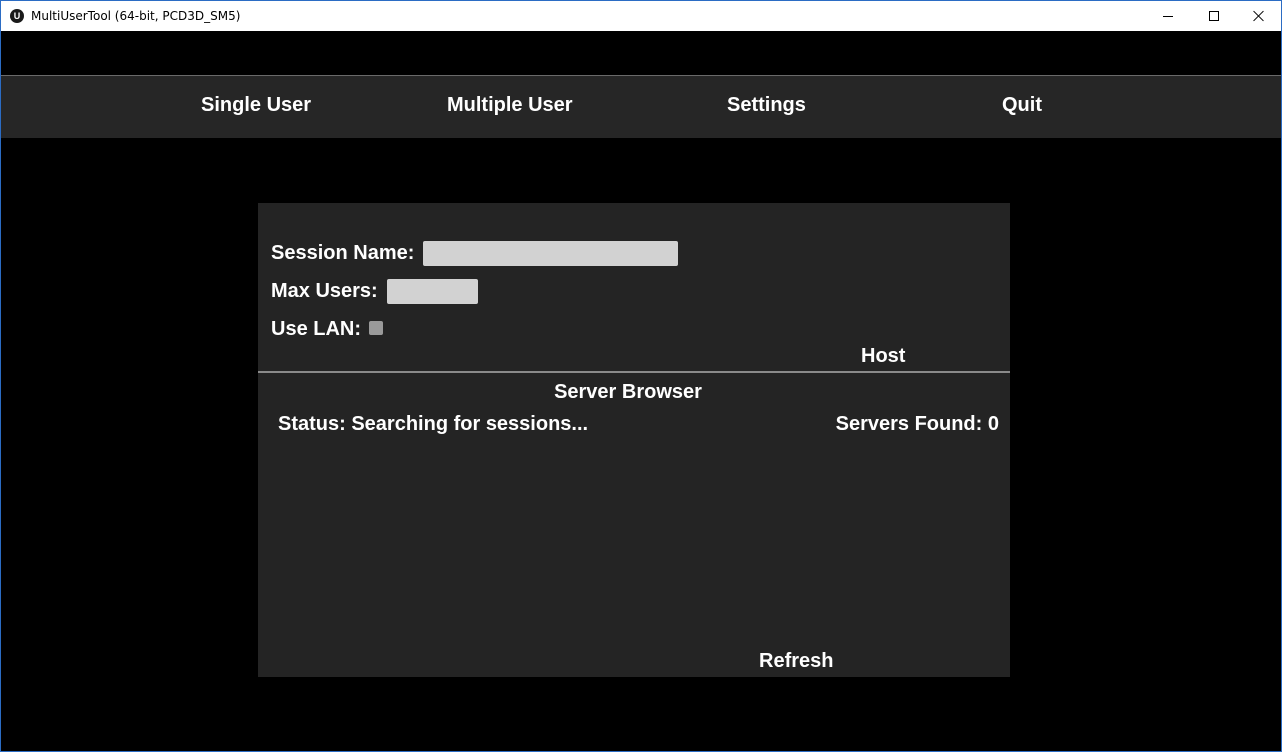 This screenshot has width=1282, height=752. Describe the element at coordinates (376, 328) in the screenshot. I see `use-lan-checkbox` at that location.